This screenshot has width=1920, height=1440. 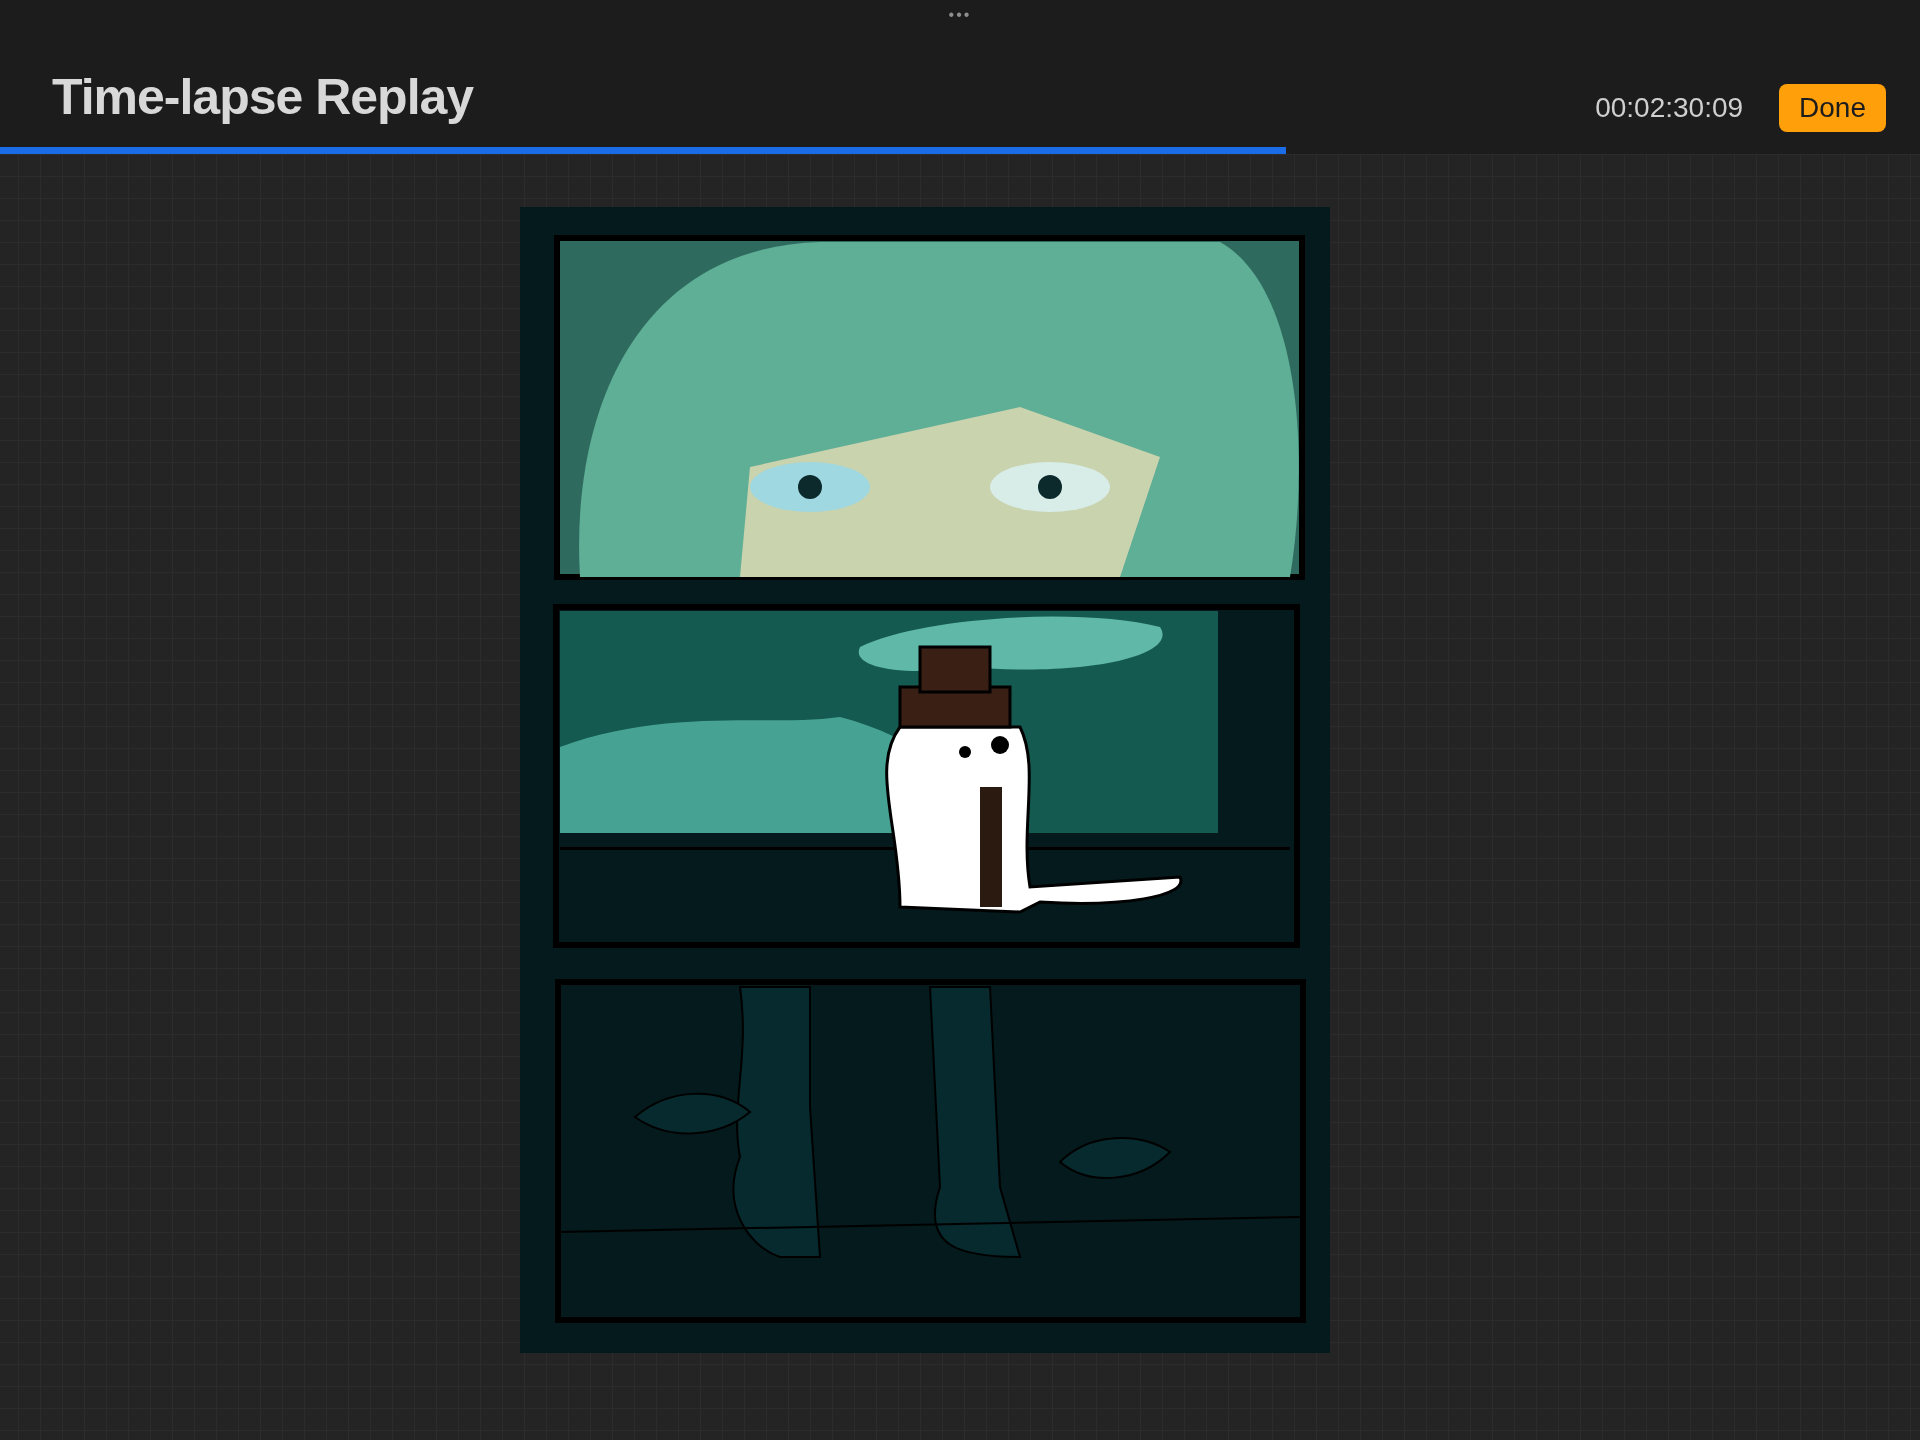 What do you see at coordinates (1669, 108) in the screenshot?
I see `elapsed-time: 00:02:30:09` at bounding box center [1669, 108].